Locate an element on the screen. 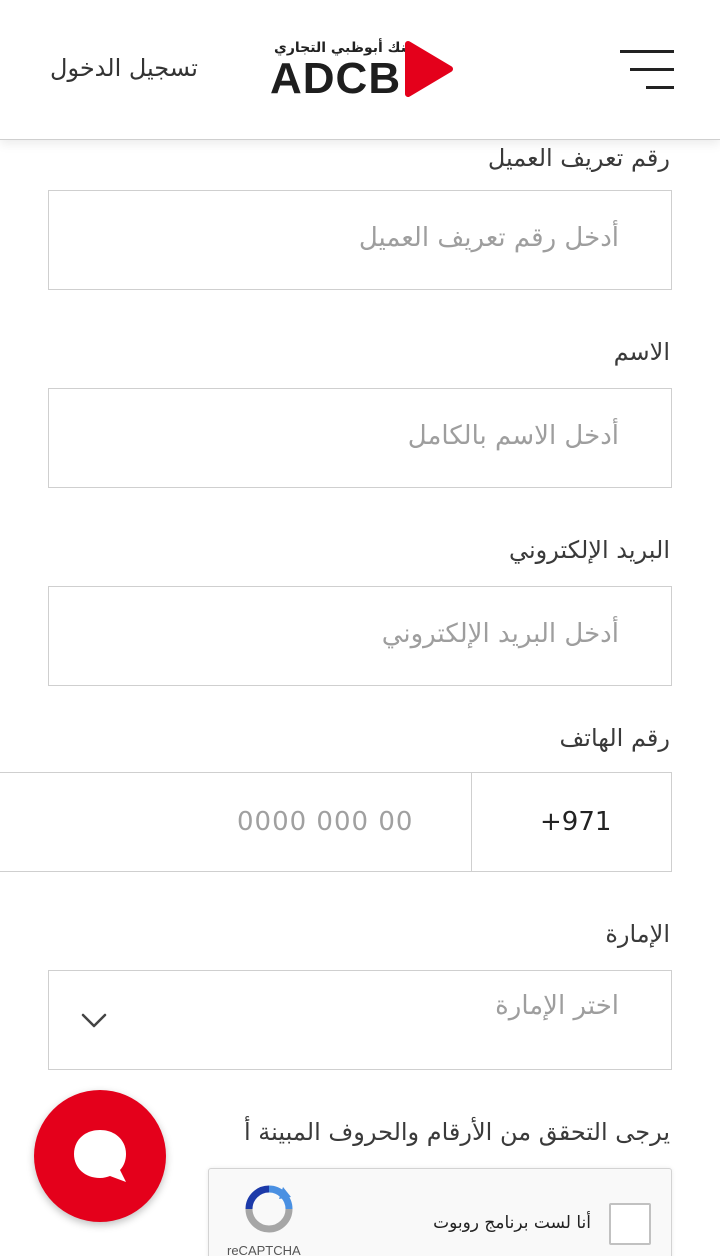 The width and height of the screenshot is (720, 1256). chat-bubble-icon is located at coordinates (100, 1156).